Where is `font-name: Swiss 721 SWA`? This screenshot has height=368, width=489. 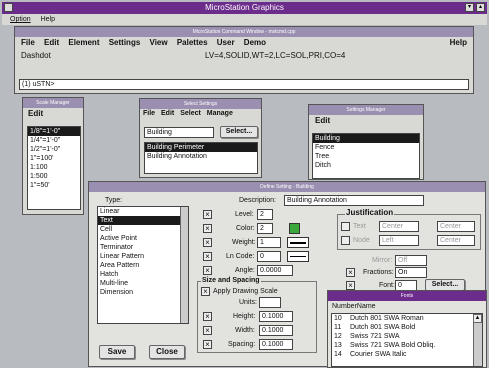
font-name: Swiss 721 SWA is located at coordinates (375, 336).